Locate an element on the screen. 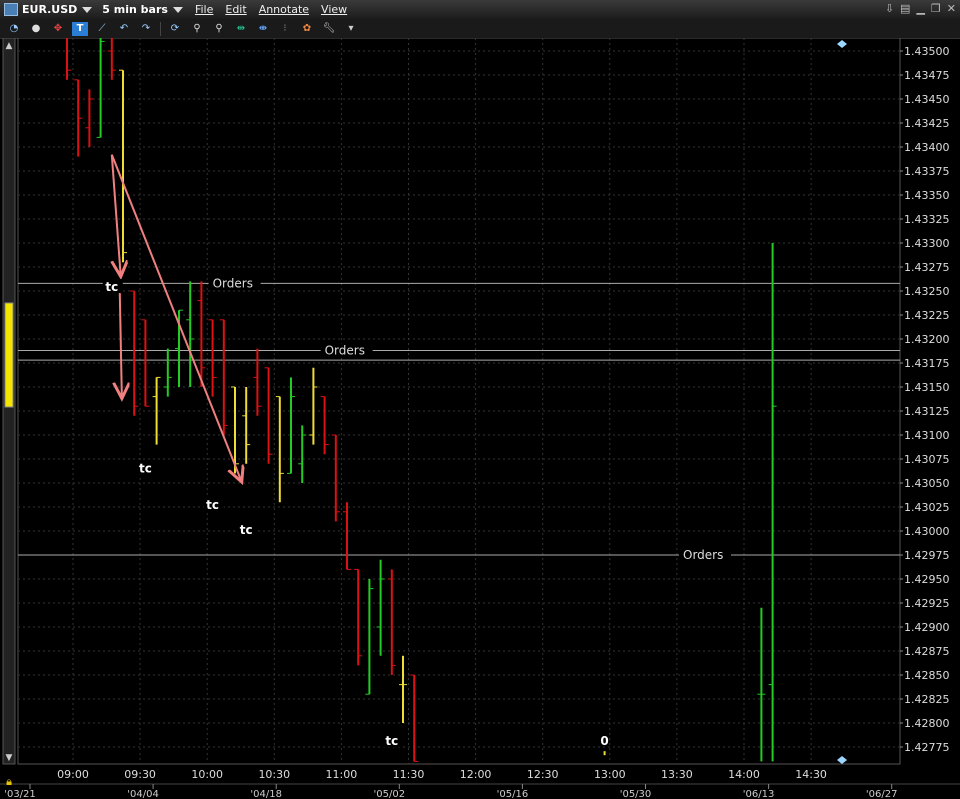 Image resolution: width=960 pixels, height=799 pixels. x-tick-label: 10:30 is located at coordinates (274, 774).